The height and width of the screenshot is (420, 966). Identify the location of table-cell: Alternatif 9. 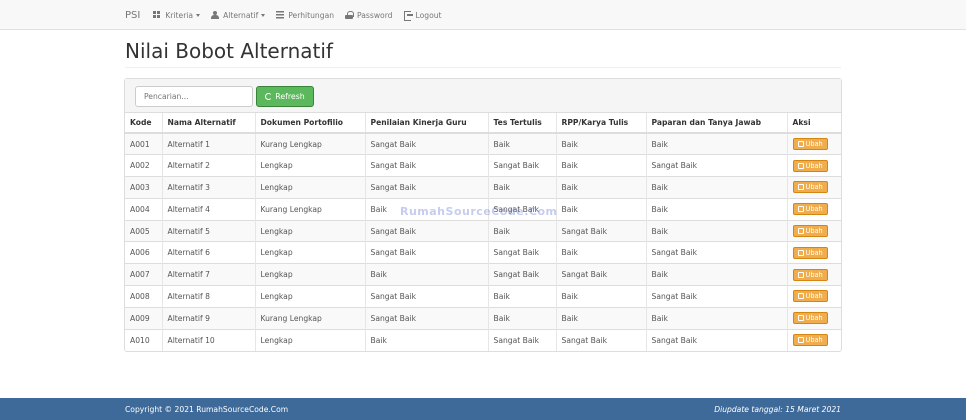
(208, 318).